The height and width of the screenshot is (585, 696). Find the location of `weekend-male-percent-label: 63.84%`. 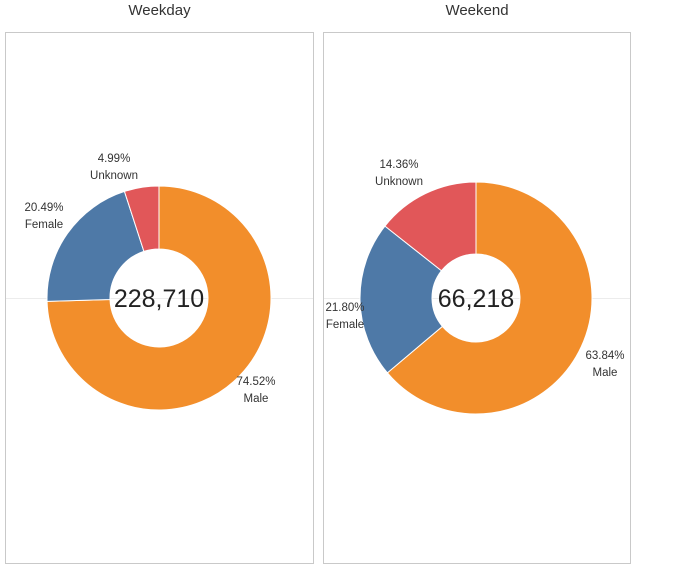

weekend-male-percent-label: 63.84% is located at coordinates (604, 356).